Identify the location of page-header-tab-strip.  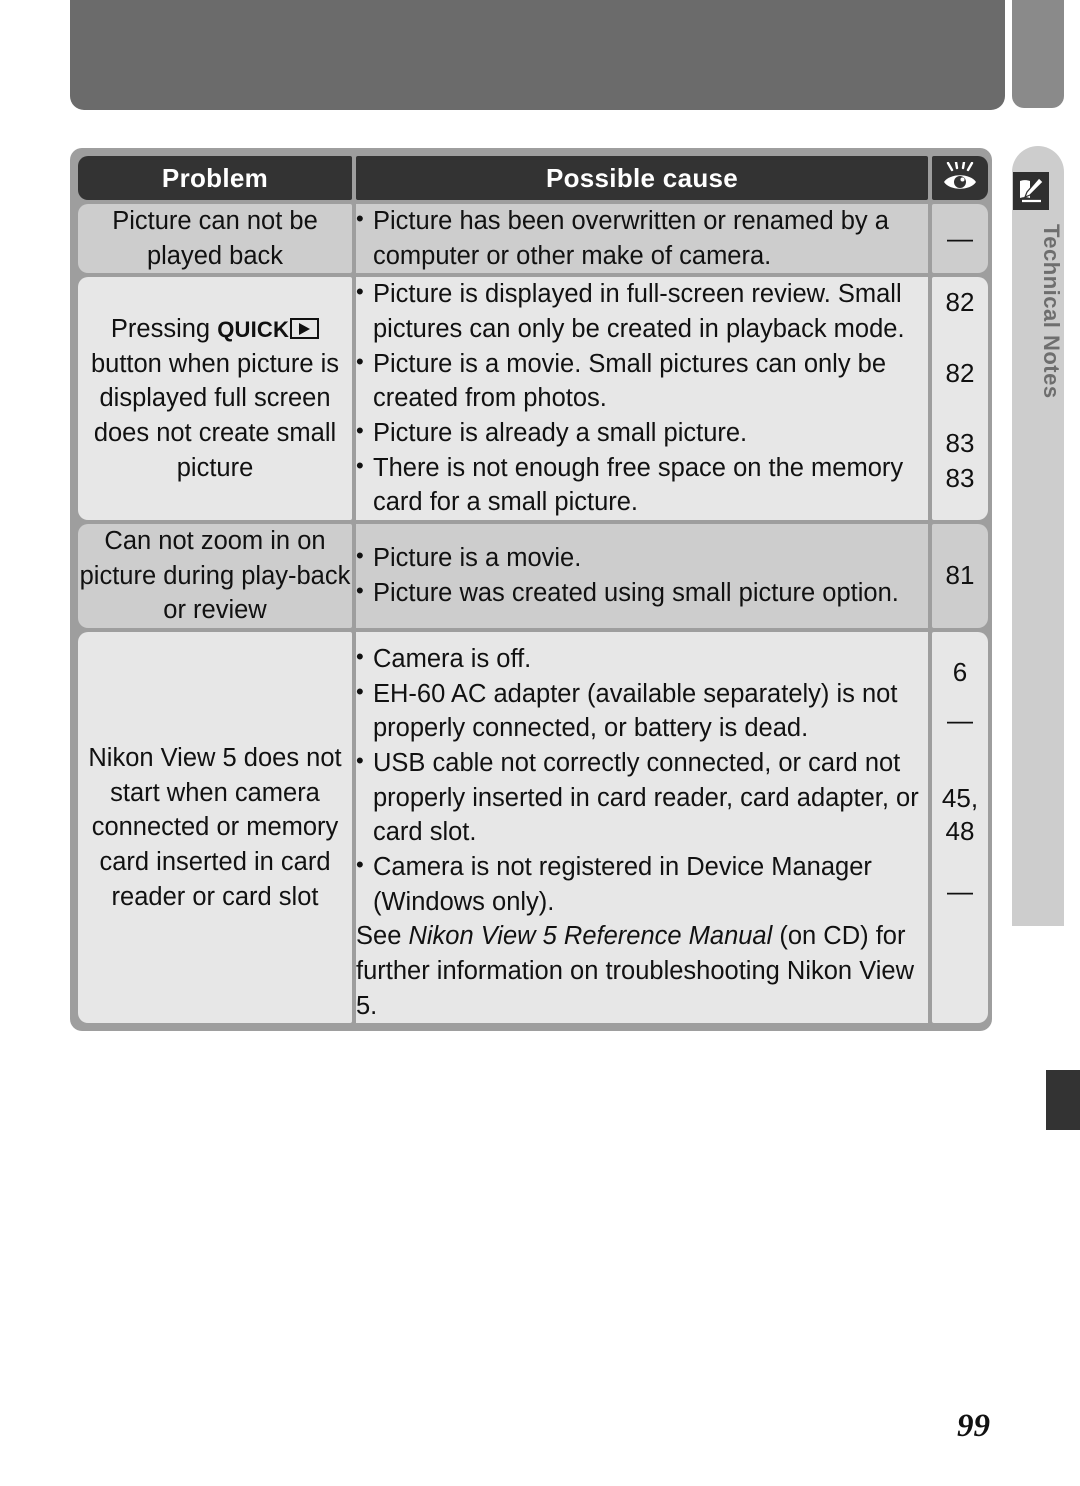
(1038, 54).